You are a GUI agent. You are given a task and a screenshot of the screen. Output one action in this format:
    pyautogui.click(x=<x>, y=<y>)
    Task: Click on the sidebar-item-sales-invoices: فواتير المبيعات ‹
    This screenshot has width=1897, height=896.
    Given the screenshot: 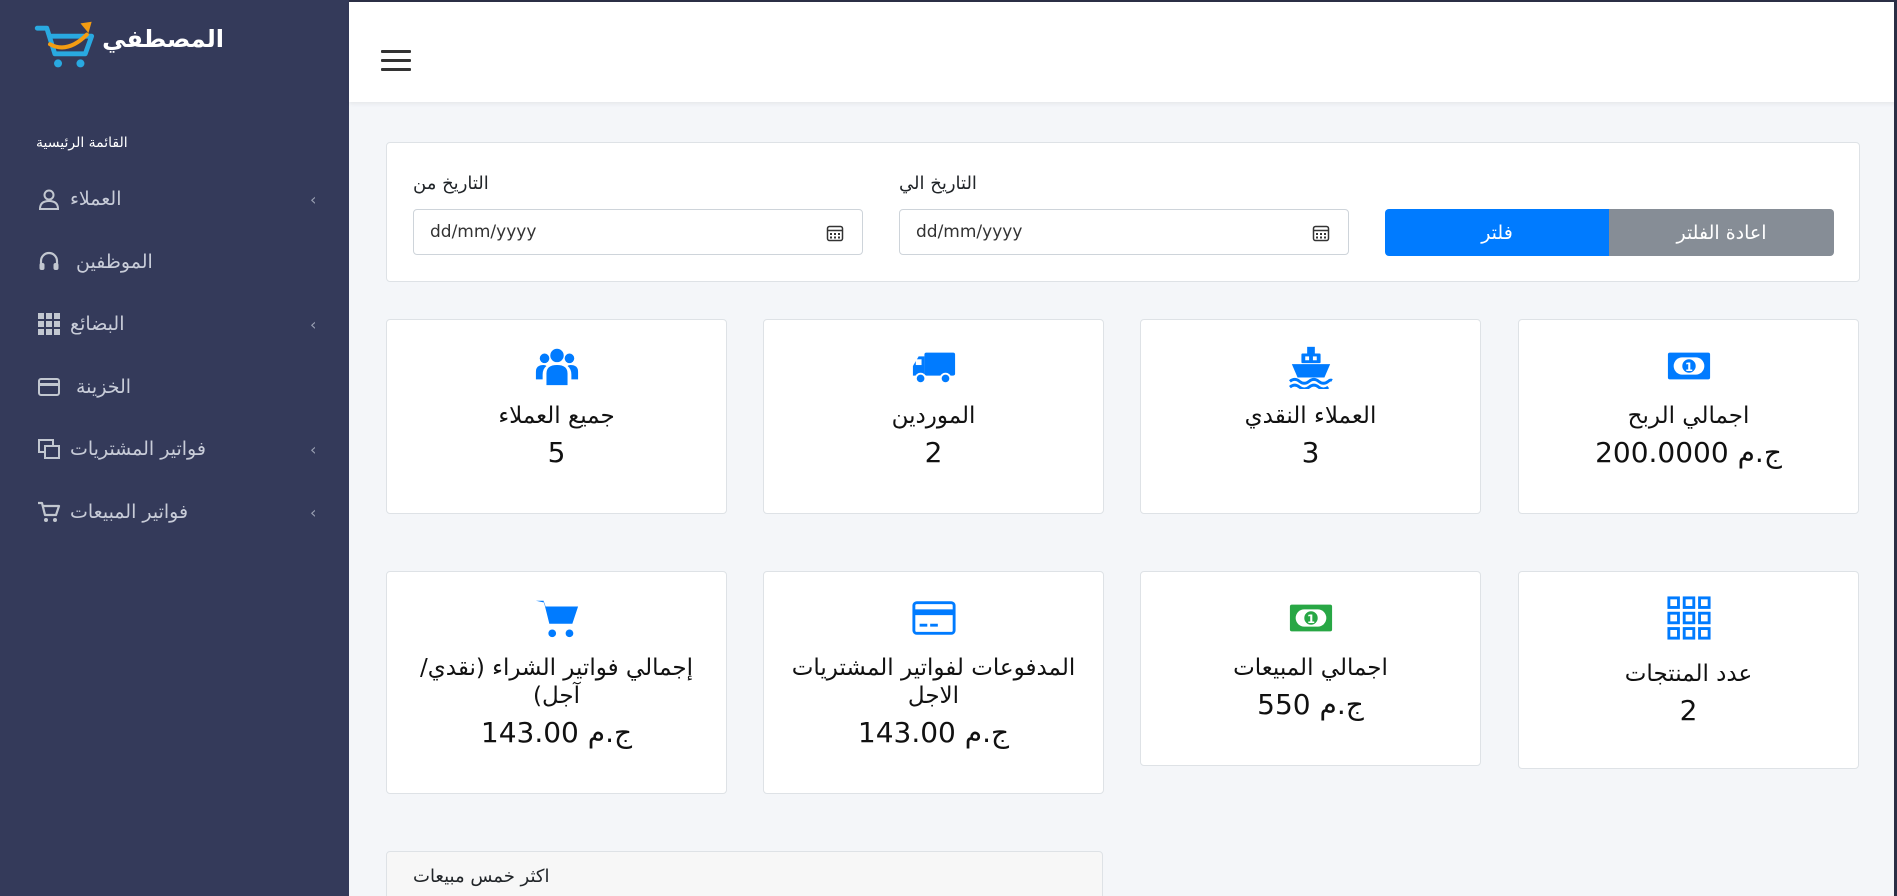 What is the action you would take?
    pyautogui.click(x=174, y=512)
    